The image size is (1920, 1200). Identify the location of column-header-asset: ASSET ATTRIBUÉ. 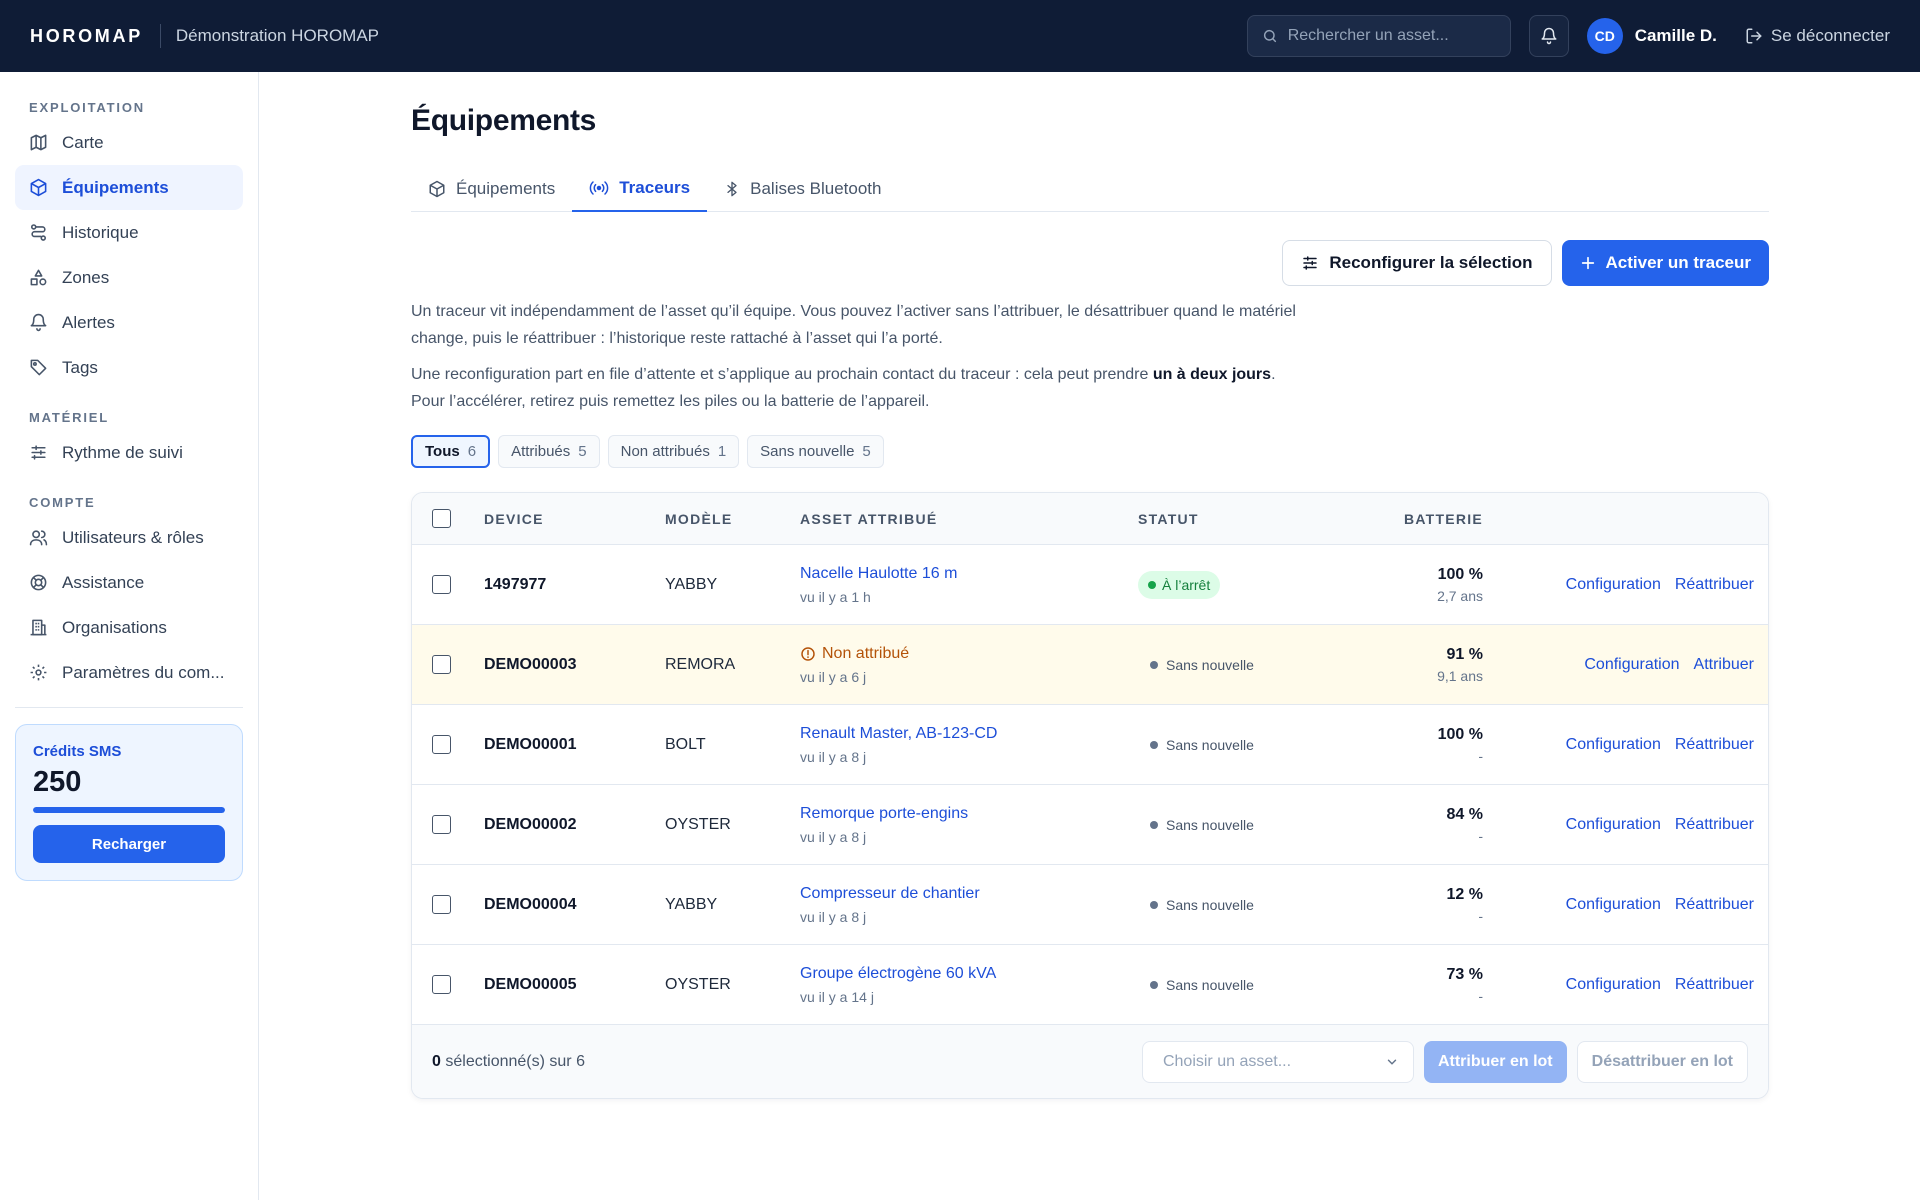
(868, 519).